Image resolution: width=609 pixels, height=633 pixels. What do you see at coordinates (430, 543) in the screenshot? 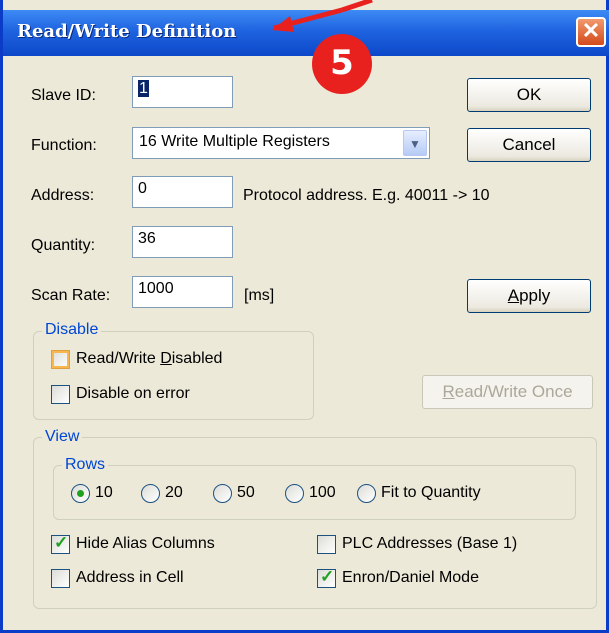
I see `plc-addresses-label: PLC Addresses (Base 1)` at bounding box center [430, 543].